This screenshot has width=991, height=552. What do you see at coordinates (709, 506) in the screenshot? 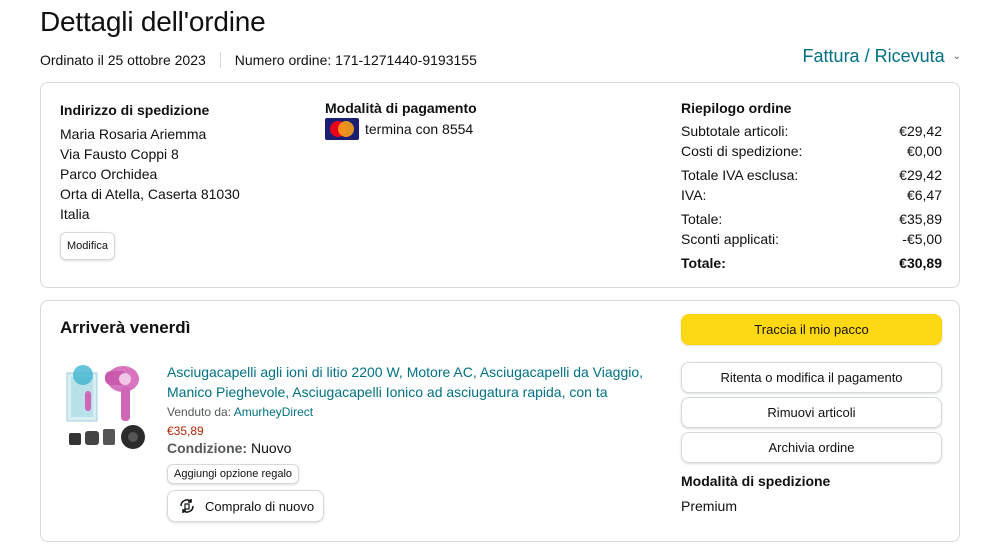
I see `shipping-mode-value: Premium` at bounding box center [709, 506].